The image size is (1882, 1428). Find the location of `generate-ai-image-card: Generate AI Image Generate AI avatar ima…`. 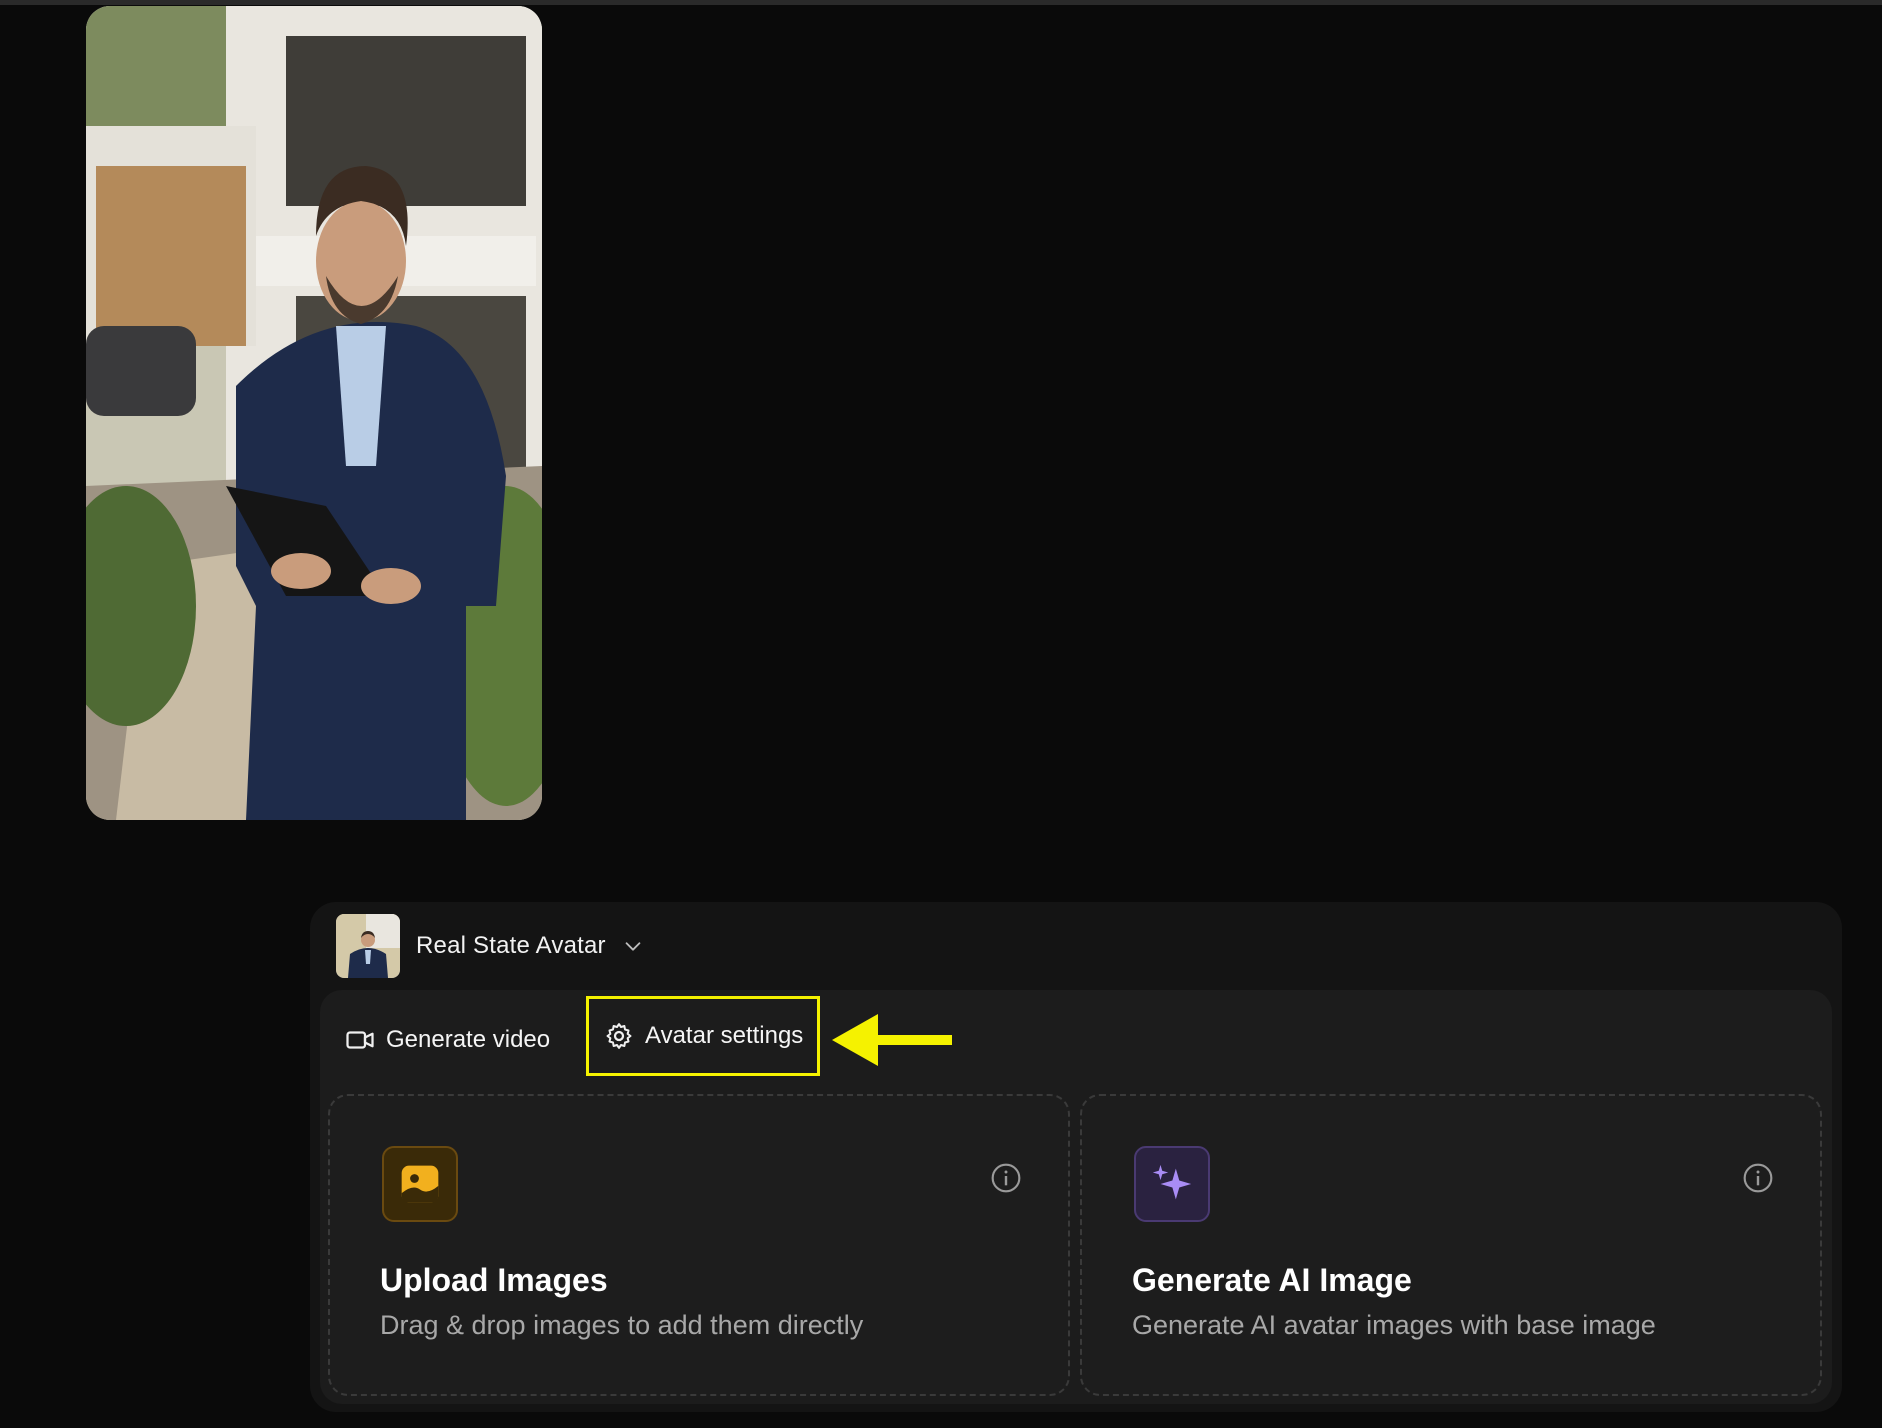

generate-ai-image-card: Generate AI Image Generate AI avatar ima… is located at coordinates (1451, 1245).